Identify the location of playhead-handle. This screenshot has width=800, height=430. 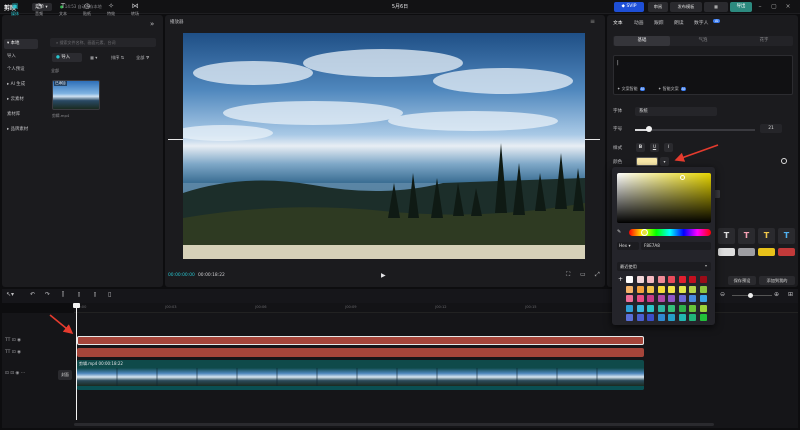
(76, 305).